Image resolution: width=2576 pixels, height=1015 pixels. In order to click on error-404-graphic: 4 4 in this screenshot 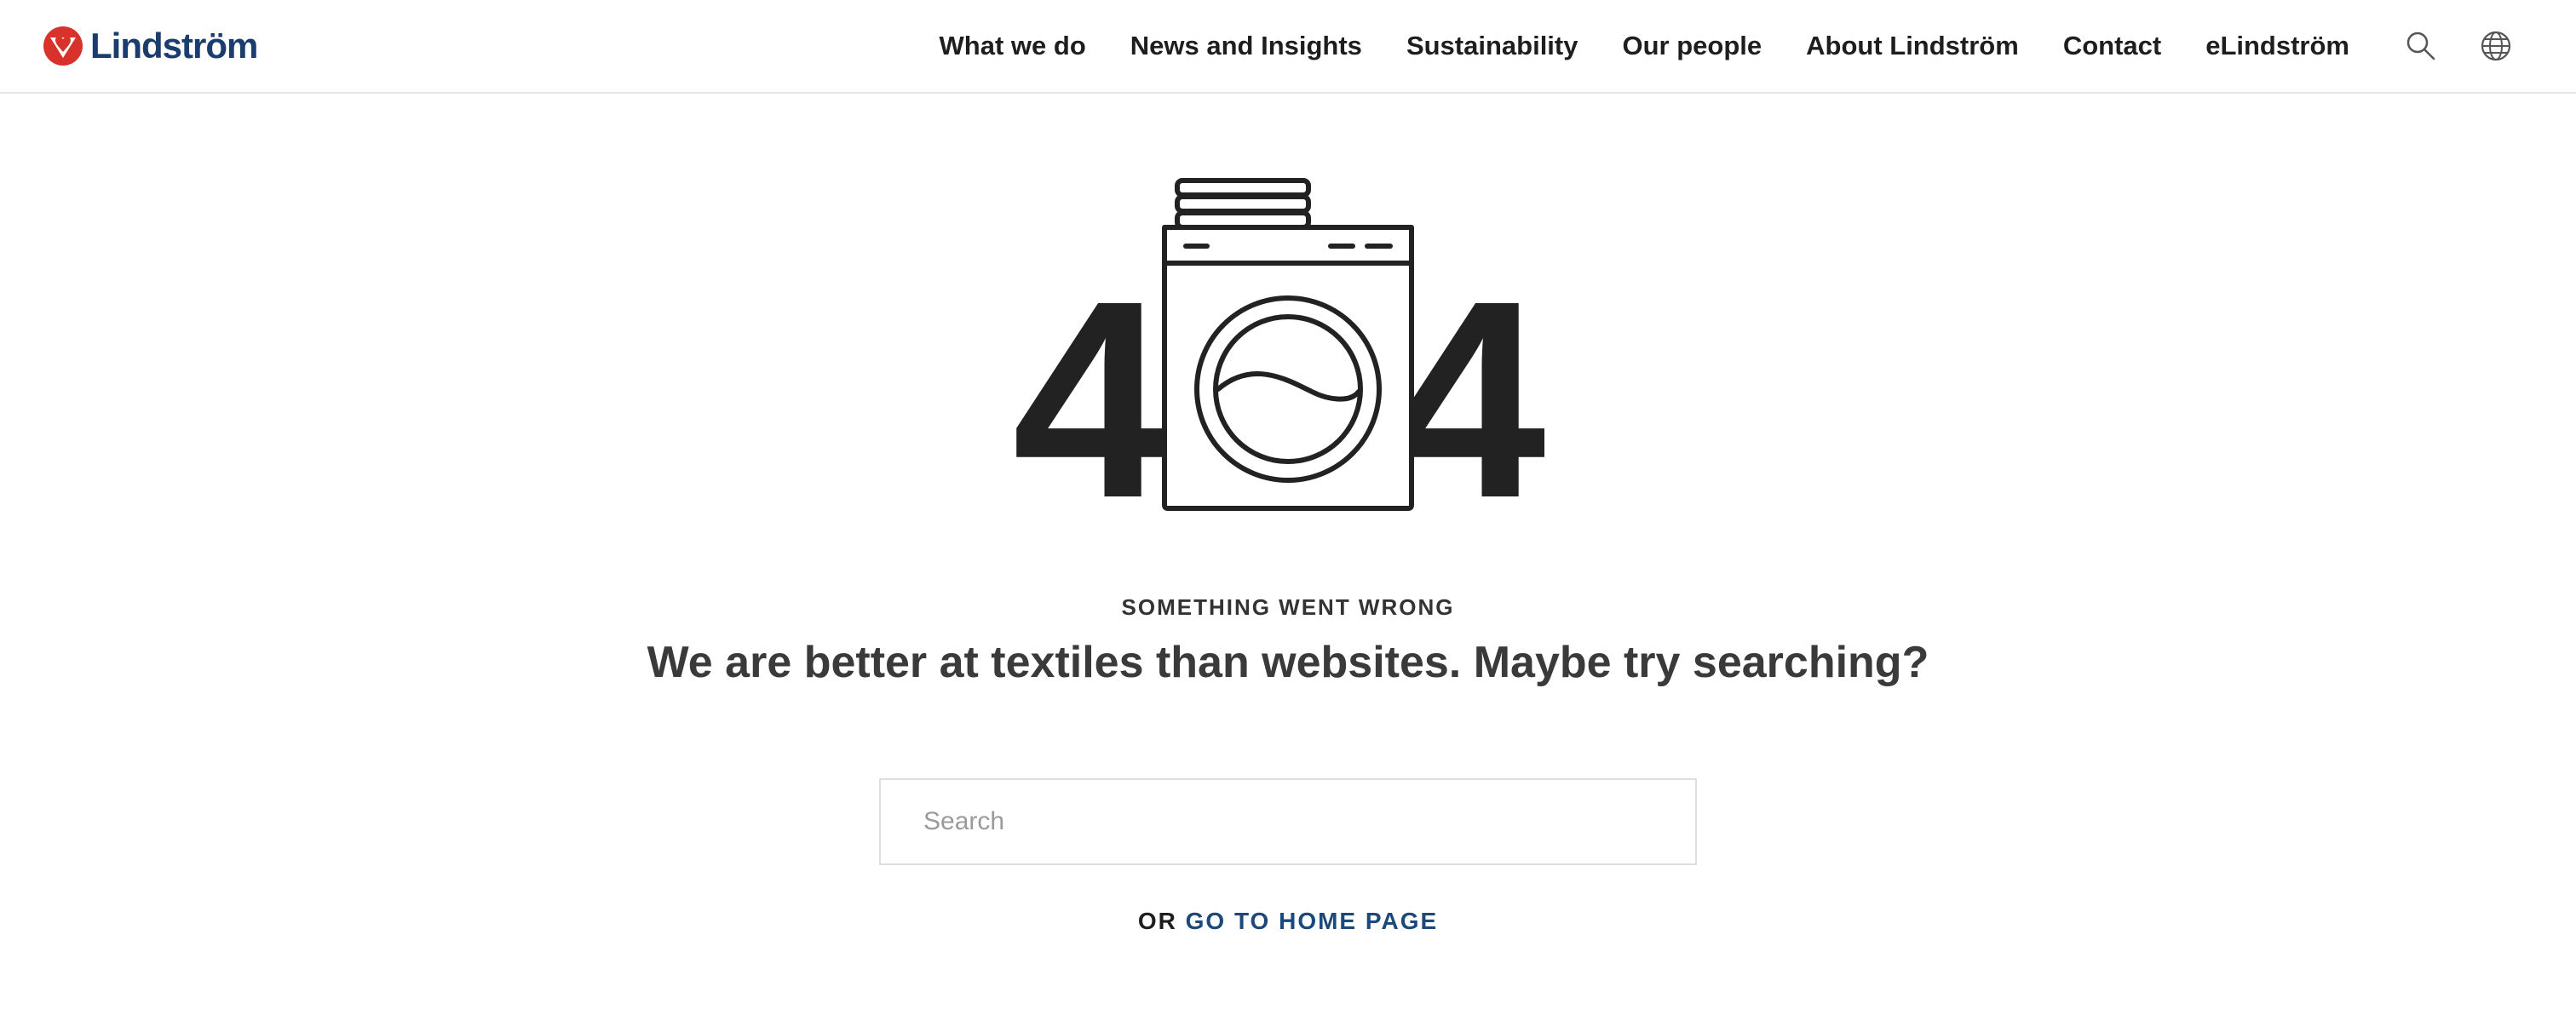, I will do `click(1280, 346)`.